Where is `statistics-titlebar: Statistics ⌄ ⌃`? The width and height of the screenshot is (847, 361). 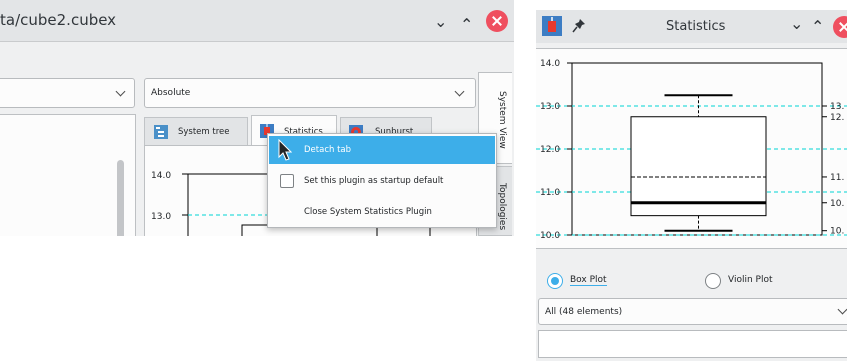 statistics-titlebar: Statistics ⌄ ⌃ is located at coordinates (691, 26).